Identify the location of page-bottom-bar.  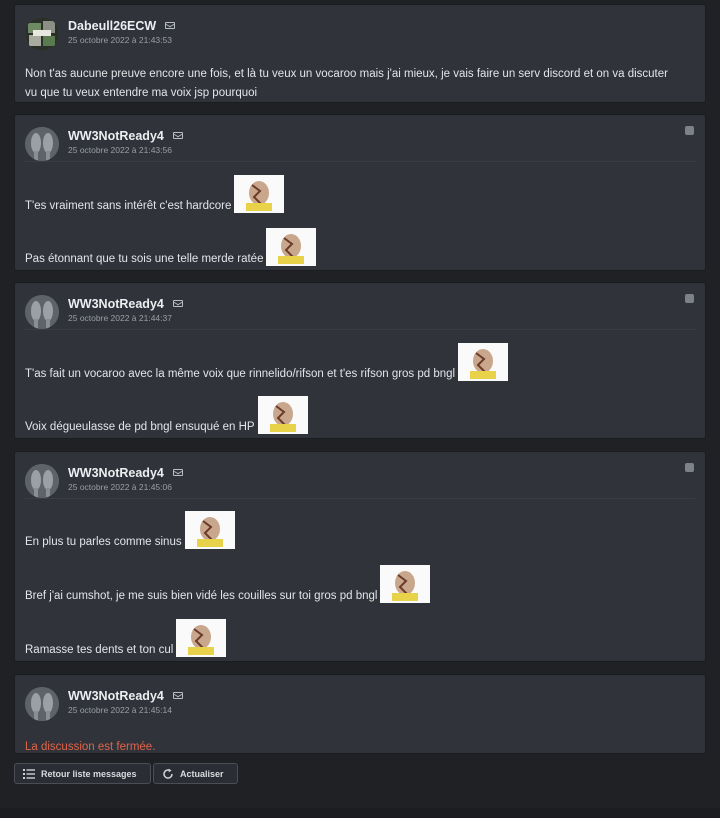
(360, 813).